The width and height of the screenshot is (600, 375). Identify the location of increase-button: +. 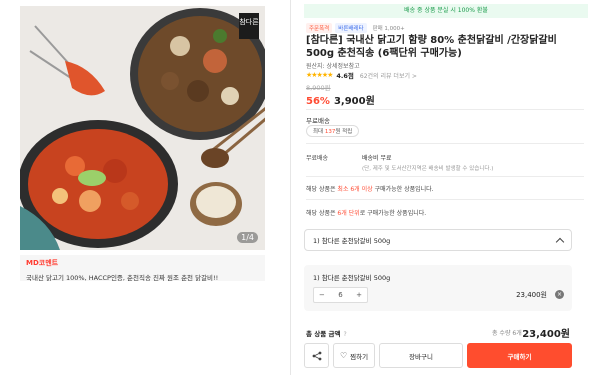
(359, 295).